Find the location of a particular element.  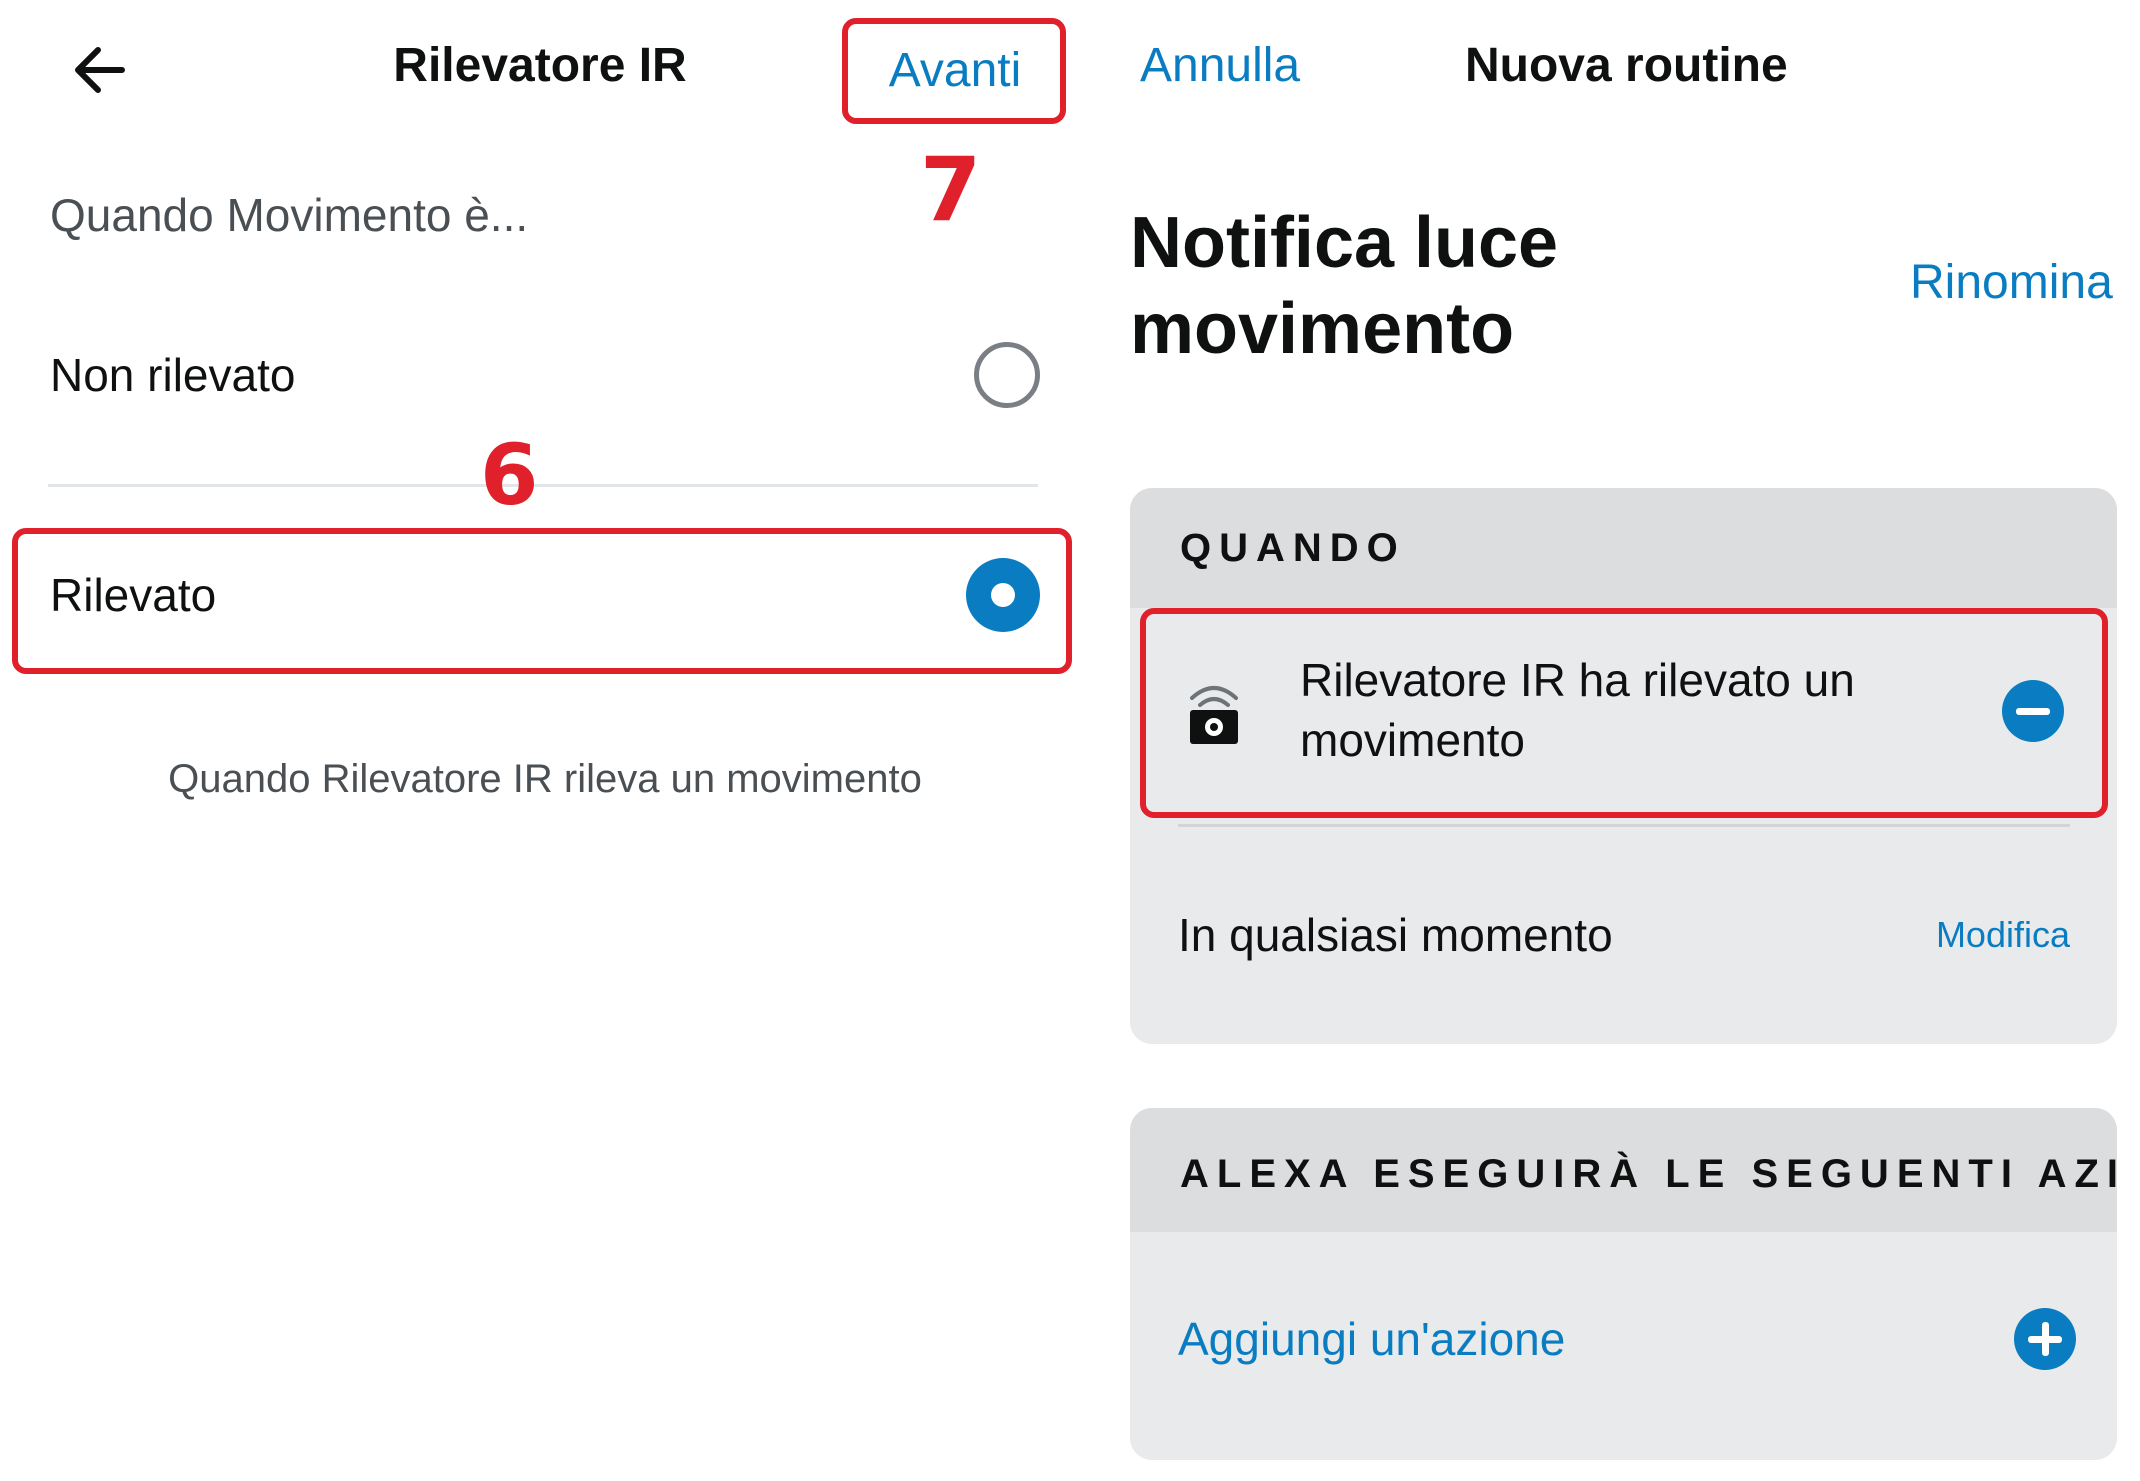

highlight-box-next is located at coordinates (954, 71).